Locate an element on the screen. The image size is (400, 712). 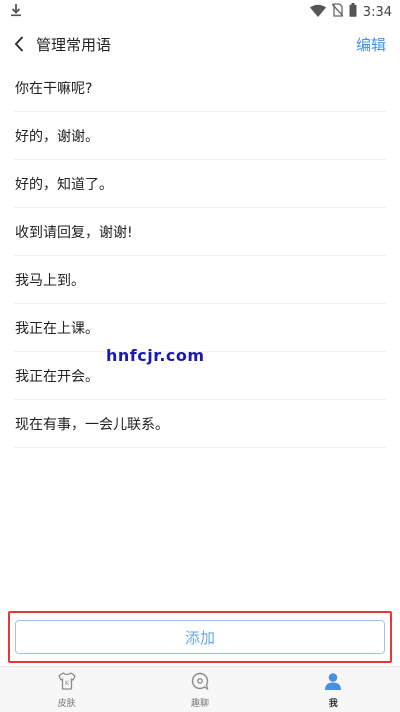
phrase-item: 好的，知道了。 is located at coordinates (200, 184).